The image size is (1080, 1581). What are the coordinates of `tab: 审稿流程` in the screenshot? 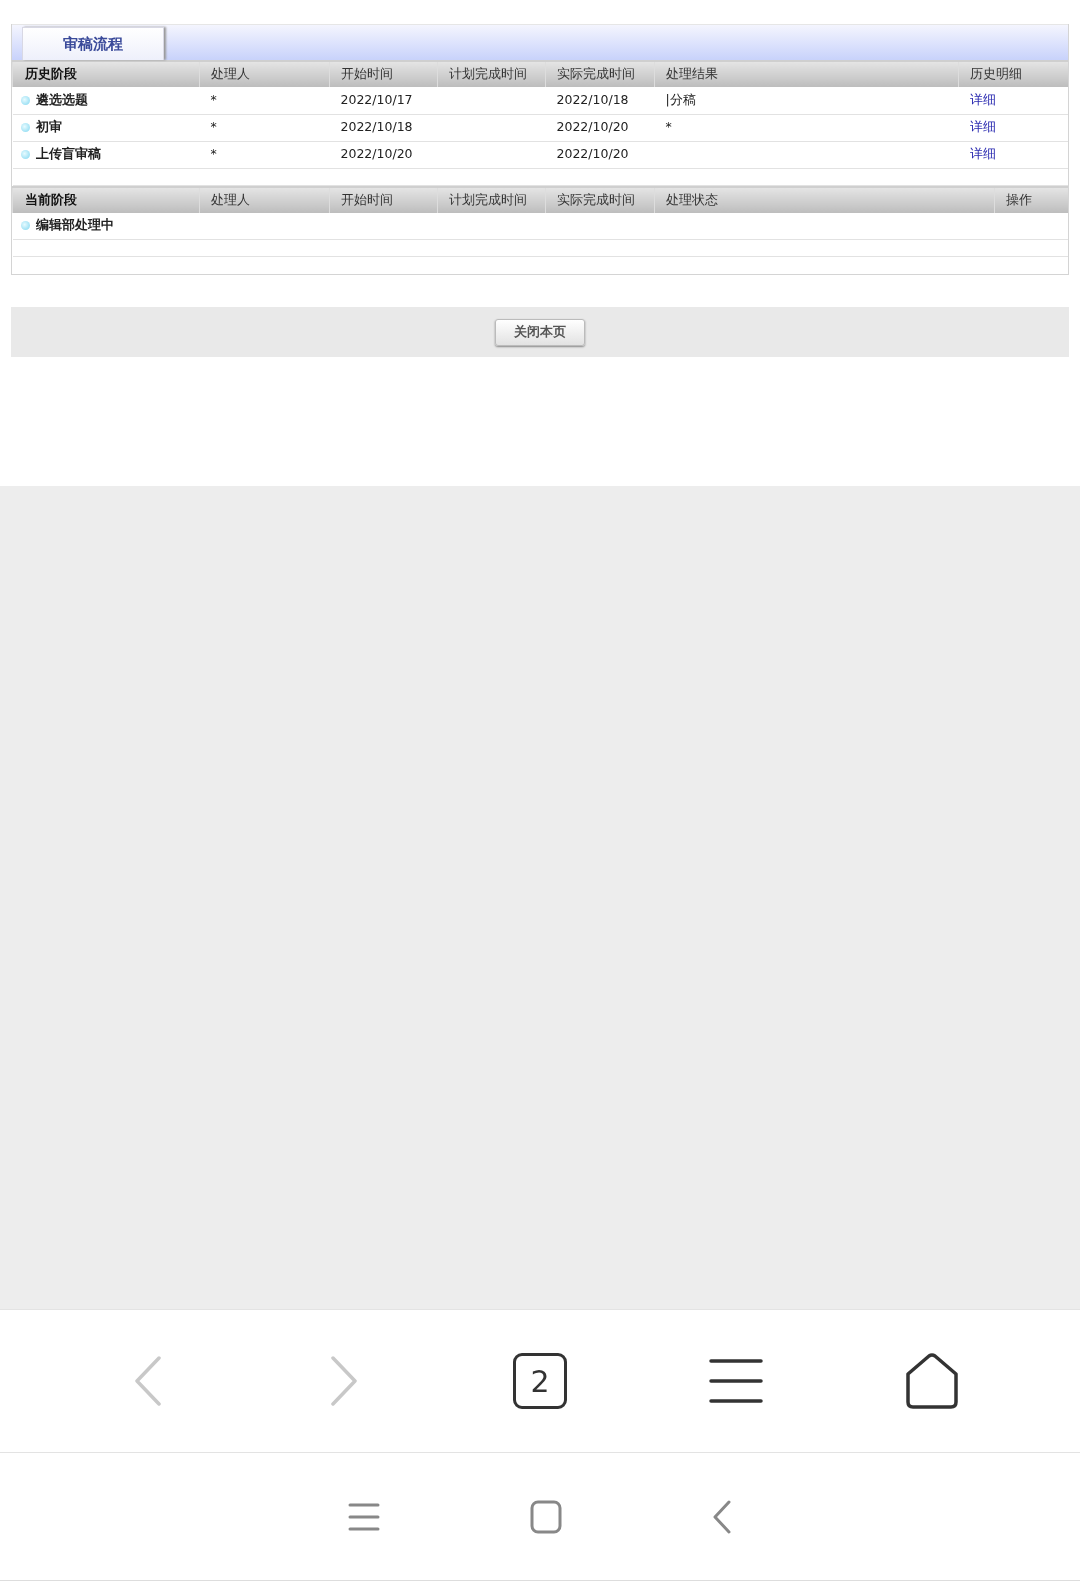 It's located at (93, 43).